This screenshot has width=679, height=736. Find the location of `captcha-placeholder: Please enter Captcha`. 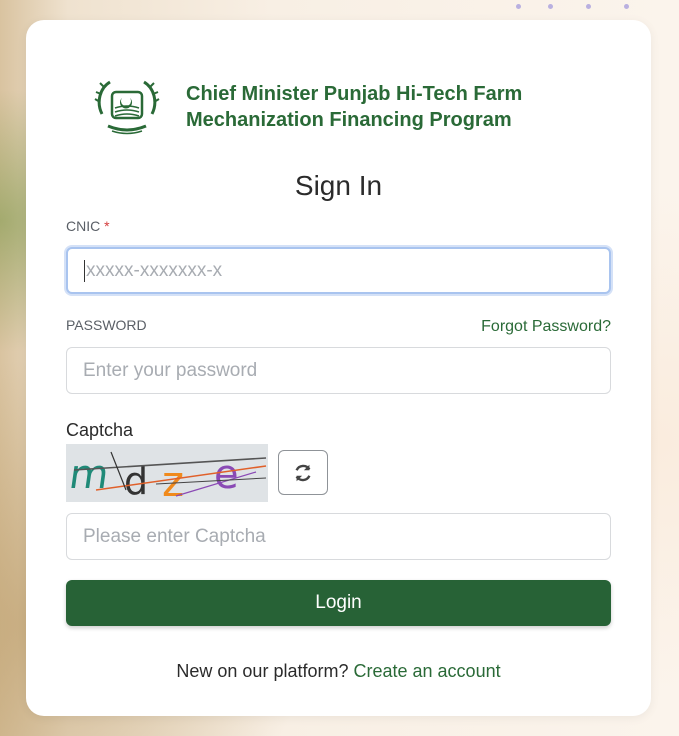

captcha-placeholder: Please enter Captcha is located at coordinates (174, 536).